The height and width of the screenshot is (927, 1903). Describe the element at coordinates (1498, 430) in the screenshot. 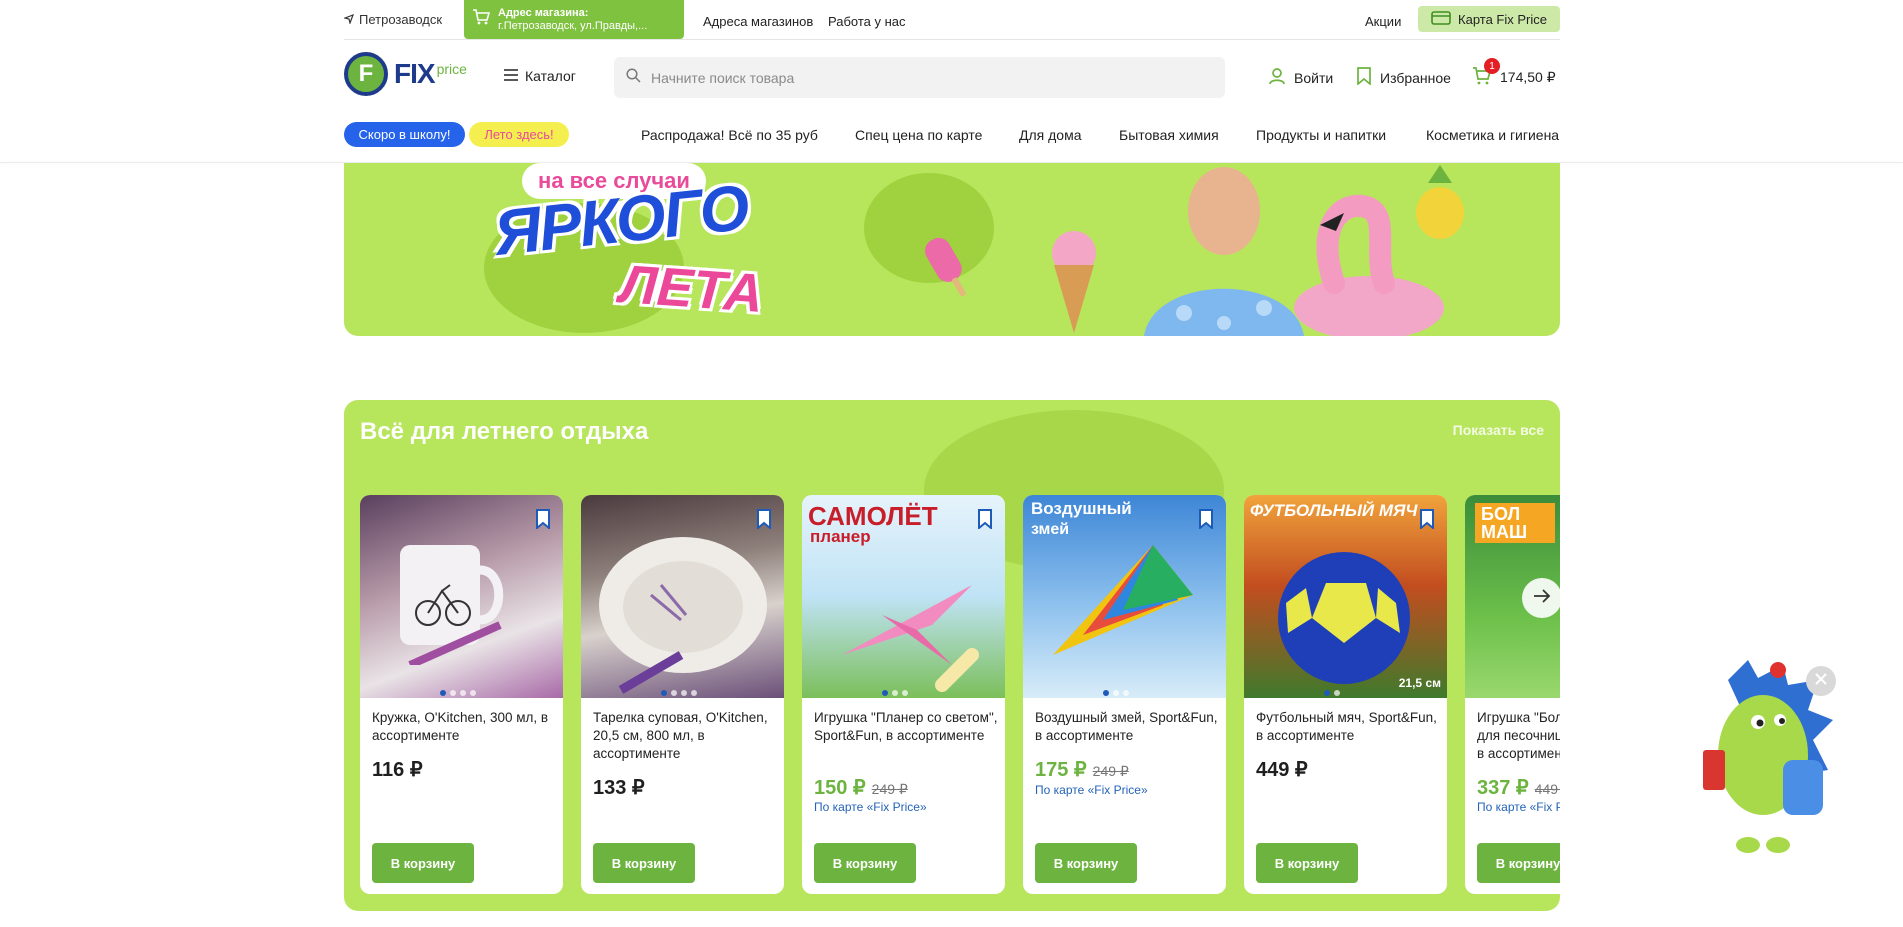

I see `show-all-link: Показать все` at that location.